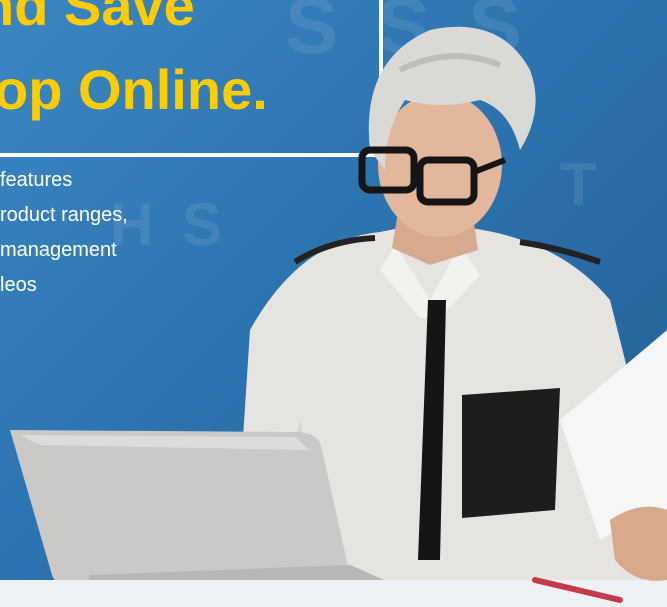 This screenshot has height=607, width=667. What do you see at coordinates (511, 453) in the screenshot?
I see `pocket` at bounding box center [511, 453].